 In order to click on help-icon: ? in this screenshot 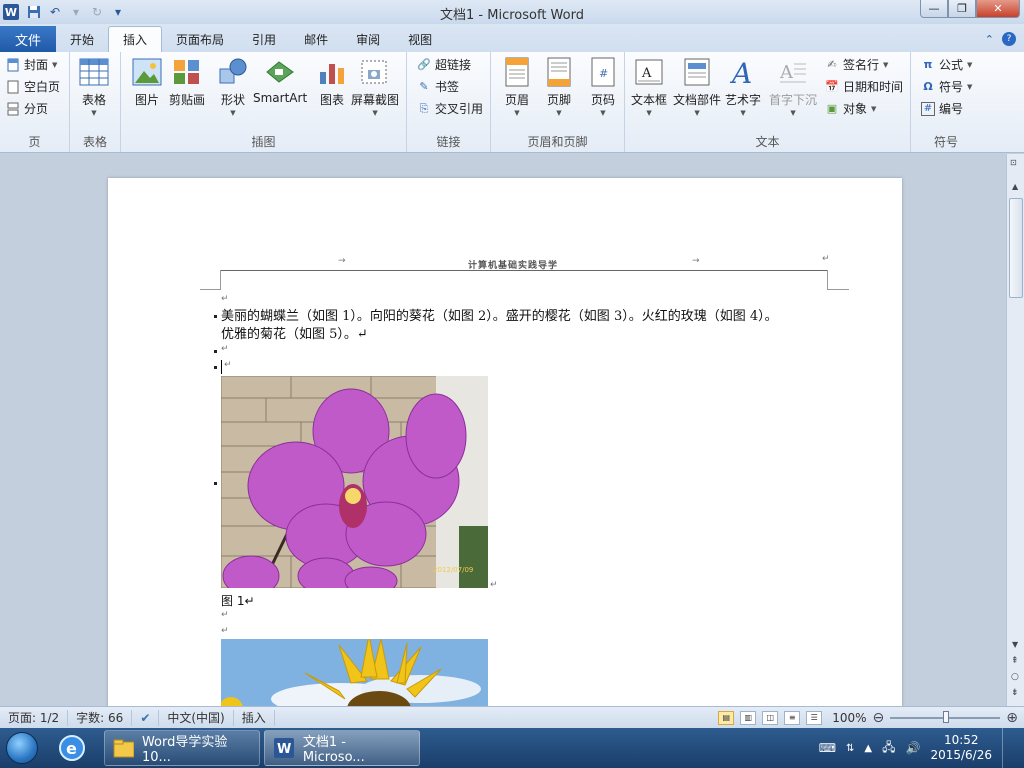, I will do `click(1009, 39)`.